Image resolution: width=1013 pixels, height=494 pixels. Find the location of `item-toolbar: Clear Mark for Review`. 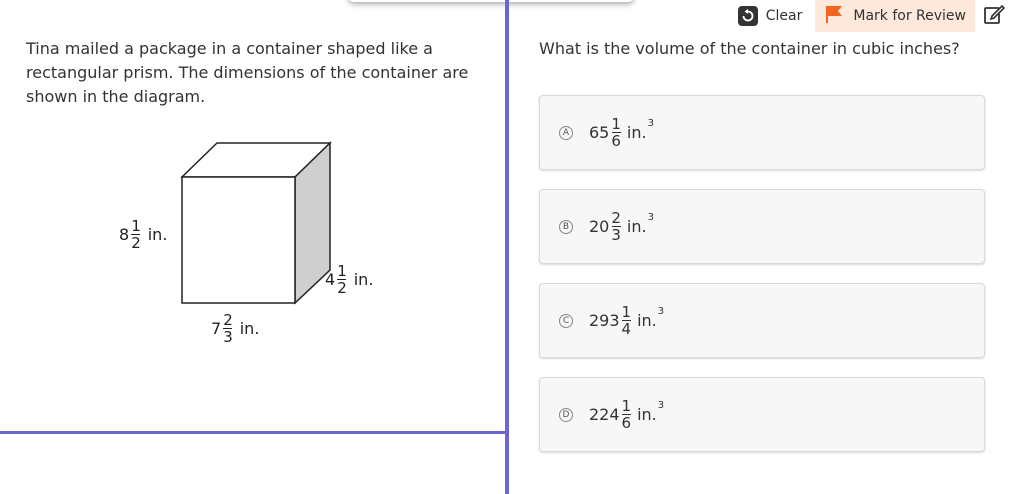

item-toolbar: Clear Mark for Review is located at coordinates (875, 16).